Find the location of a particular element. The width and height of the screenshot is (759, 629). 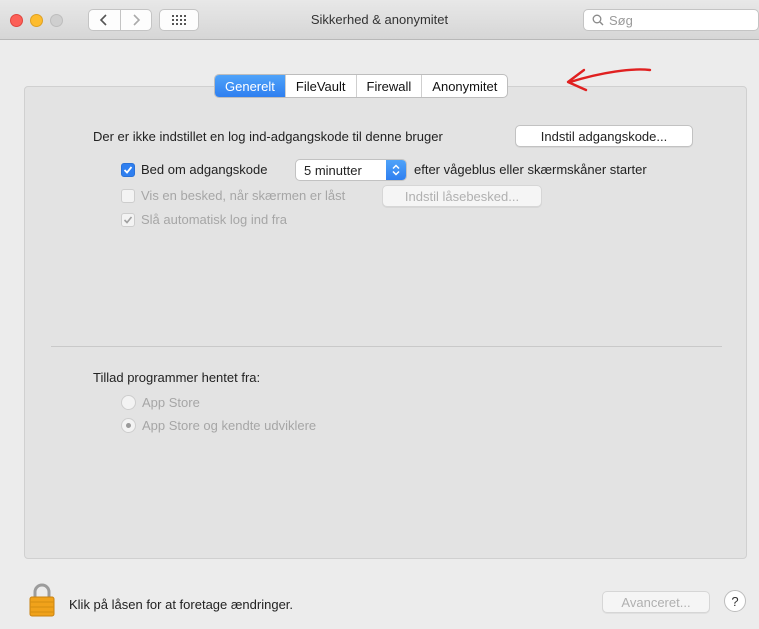

lock-instruction-text: Klik på låsen for at foretage ændringer. is located at coordinates (181, 604).